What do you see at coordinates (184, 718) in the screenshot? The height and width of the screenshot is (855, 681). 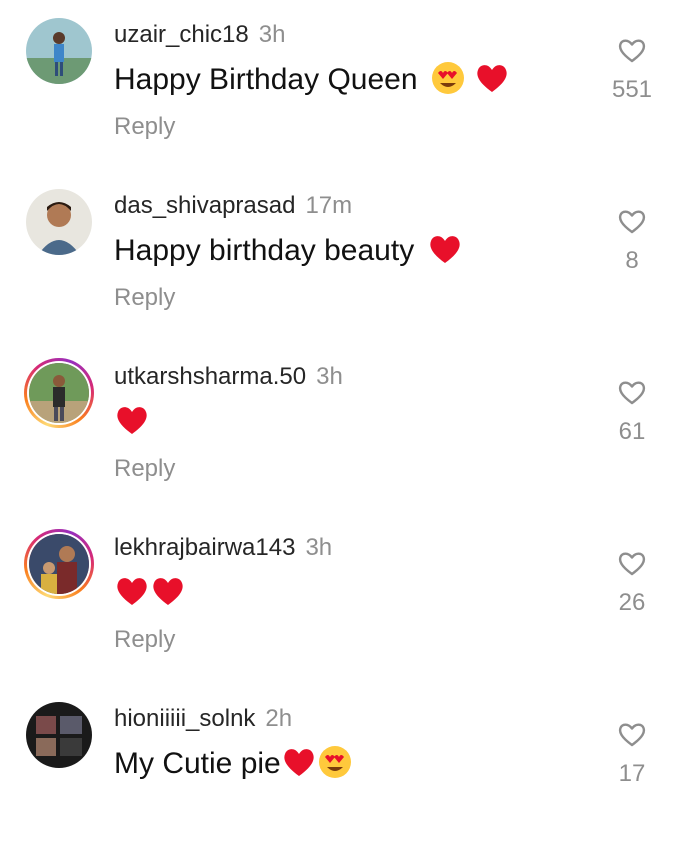 I see `username: hioniiiii_solnk` at bounding box center [184, 718].